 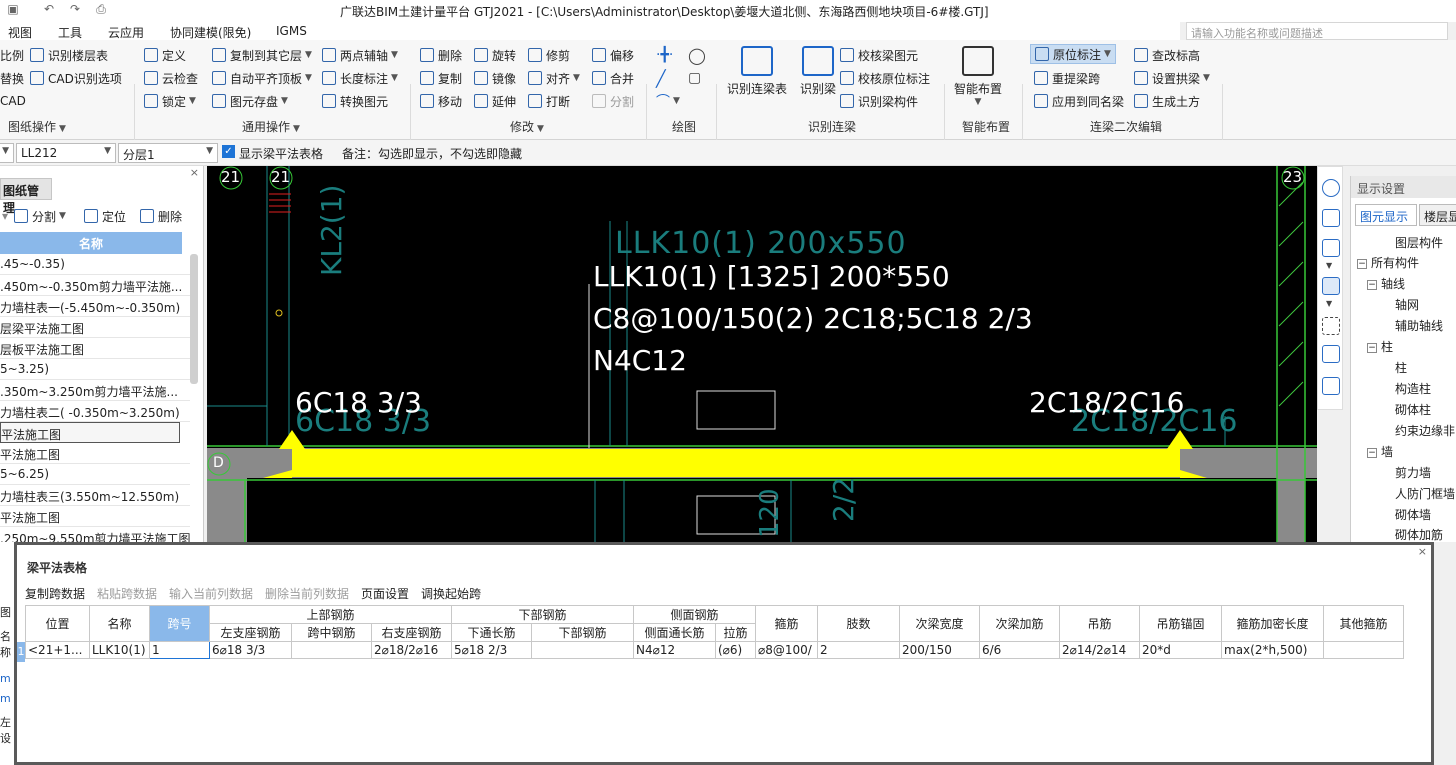 I want to click on original-annotation-button: 原位标注 ▼, so click(x=1073, y=54).